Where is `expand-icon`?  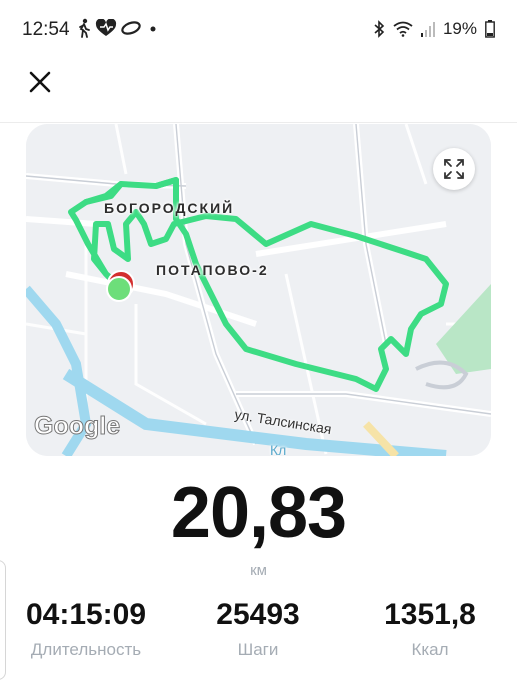
expand-icon is located at coordinates (454, 169).